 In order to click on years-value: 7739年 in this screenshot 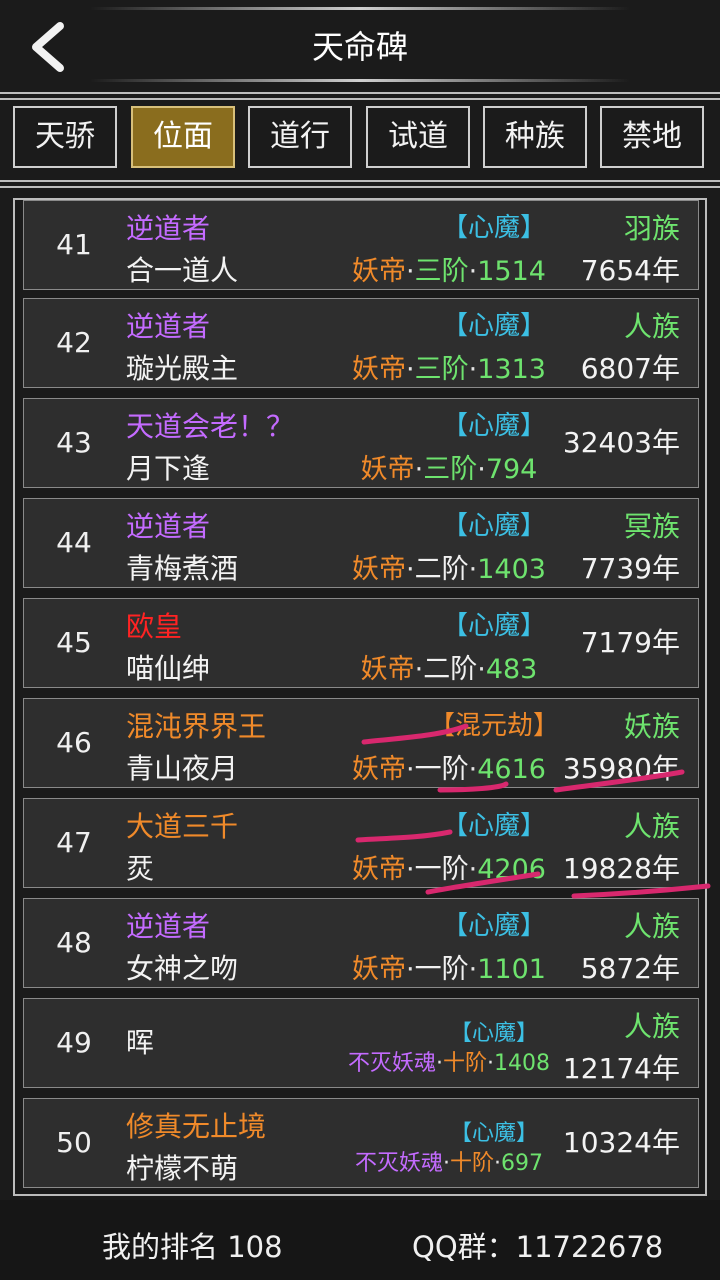, I will do `click(630, 568)`.